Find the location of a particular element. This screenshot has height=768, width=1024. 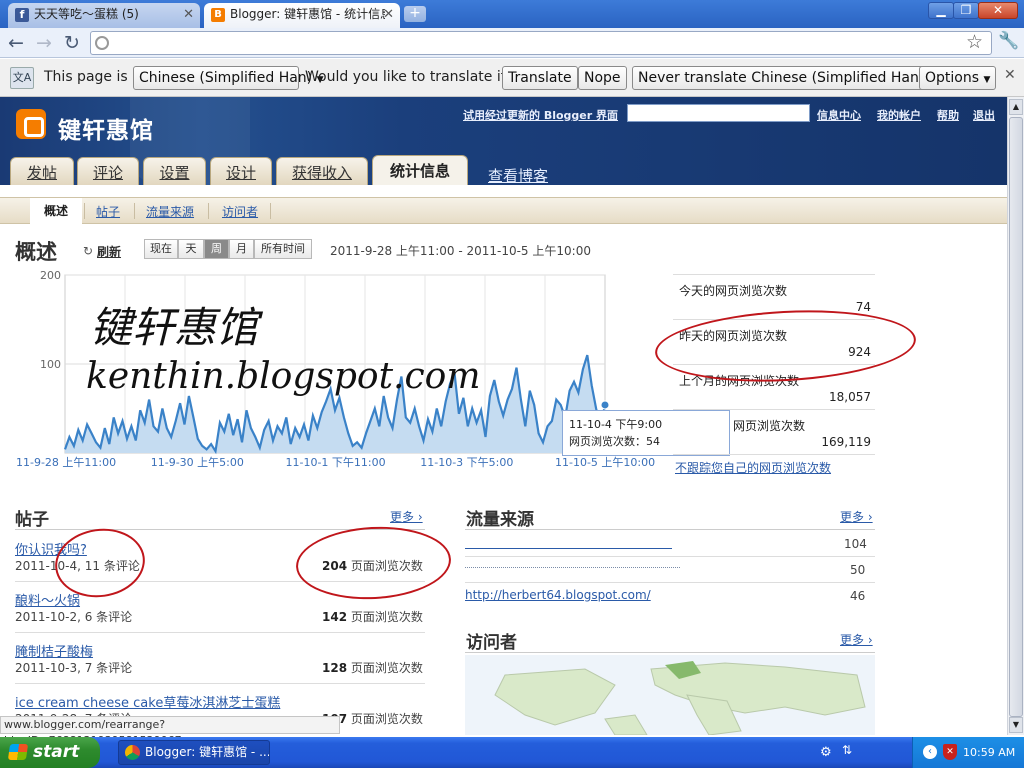

nope-button: Nope is located at coordinates (602, 78).